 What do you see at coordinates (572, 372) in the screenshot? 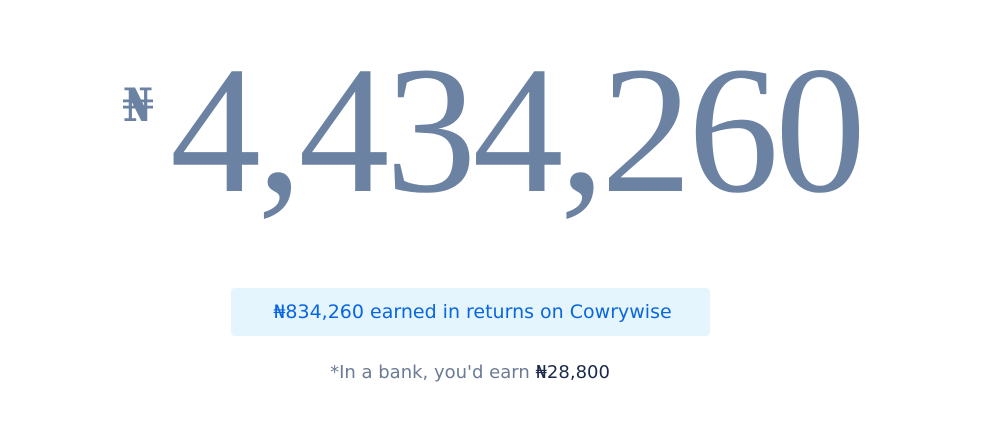
I see `bank-note-amount: ₦28,800` at bounding box center [572, 372].